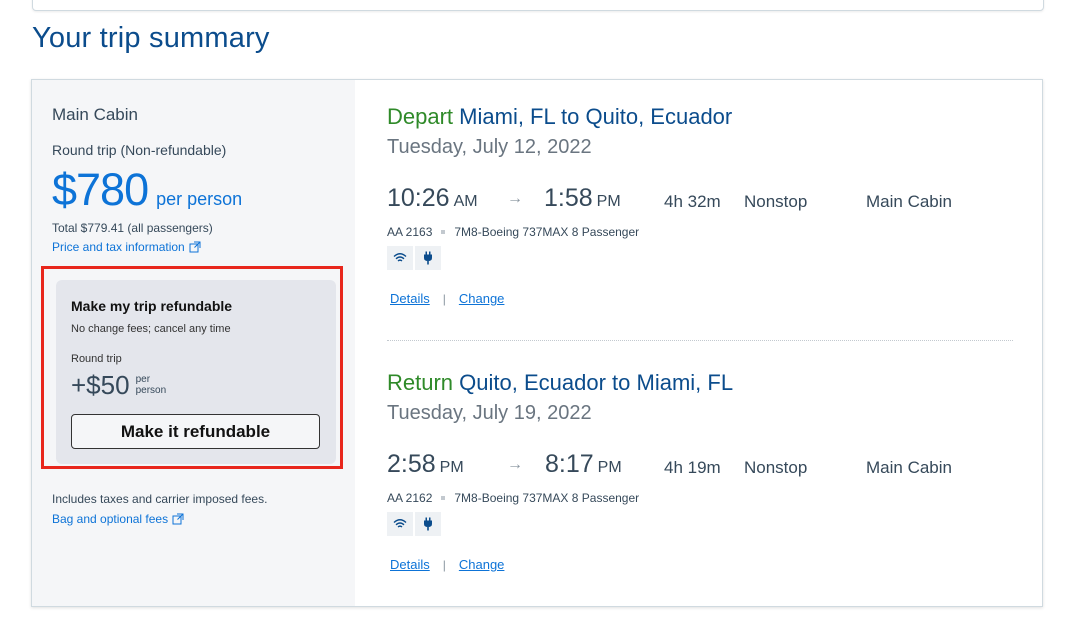  What do you see at coordinates (692, 201) in the screenshot?
I see `segment-duration: 4h 32m` at bounding box center [692, 201].